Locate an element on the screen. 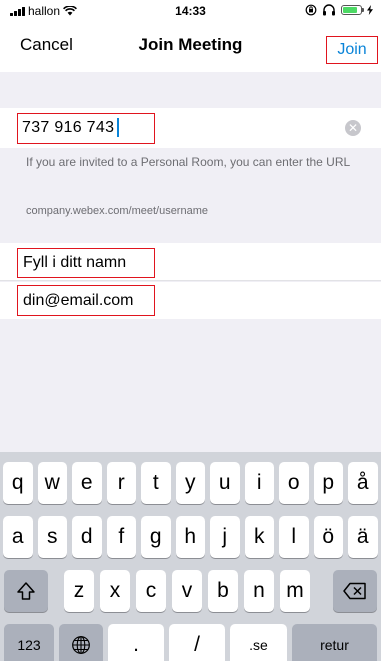 This screenshot has width=381, height=661. battery-icon is located at coordinates (352, 10).